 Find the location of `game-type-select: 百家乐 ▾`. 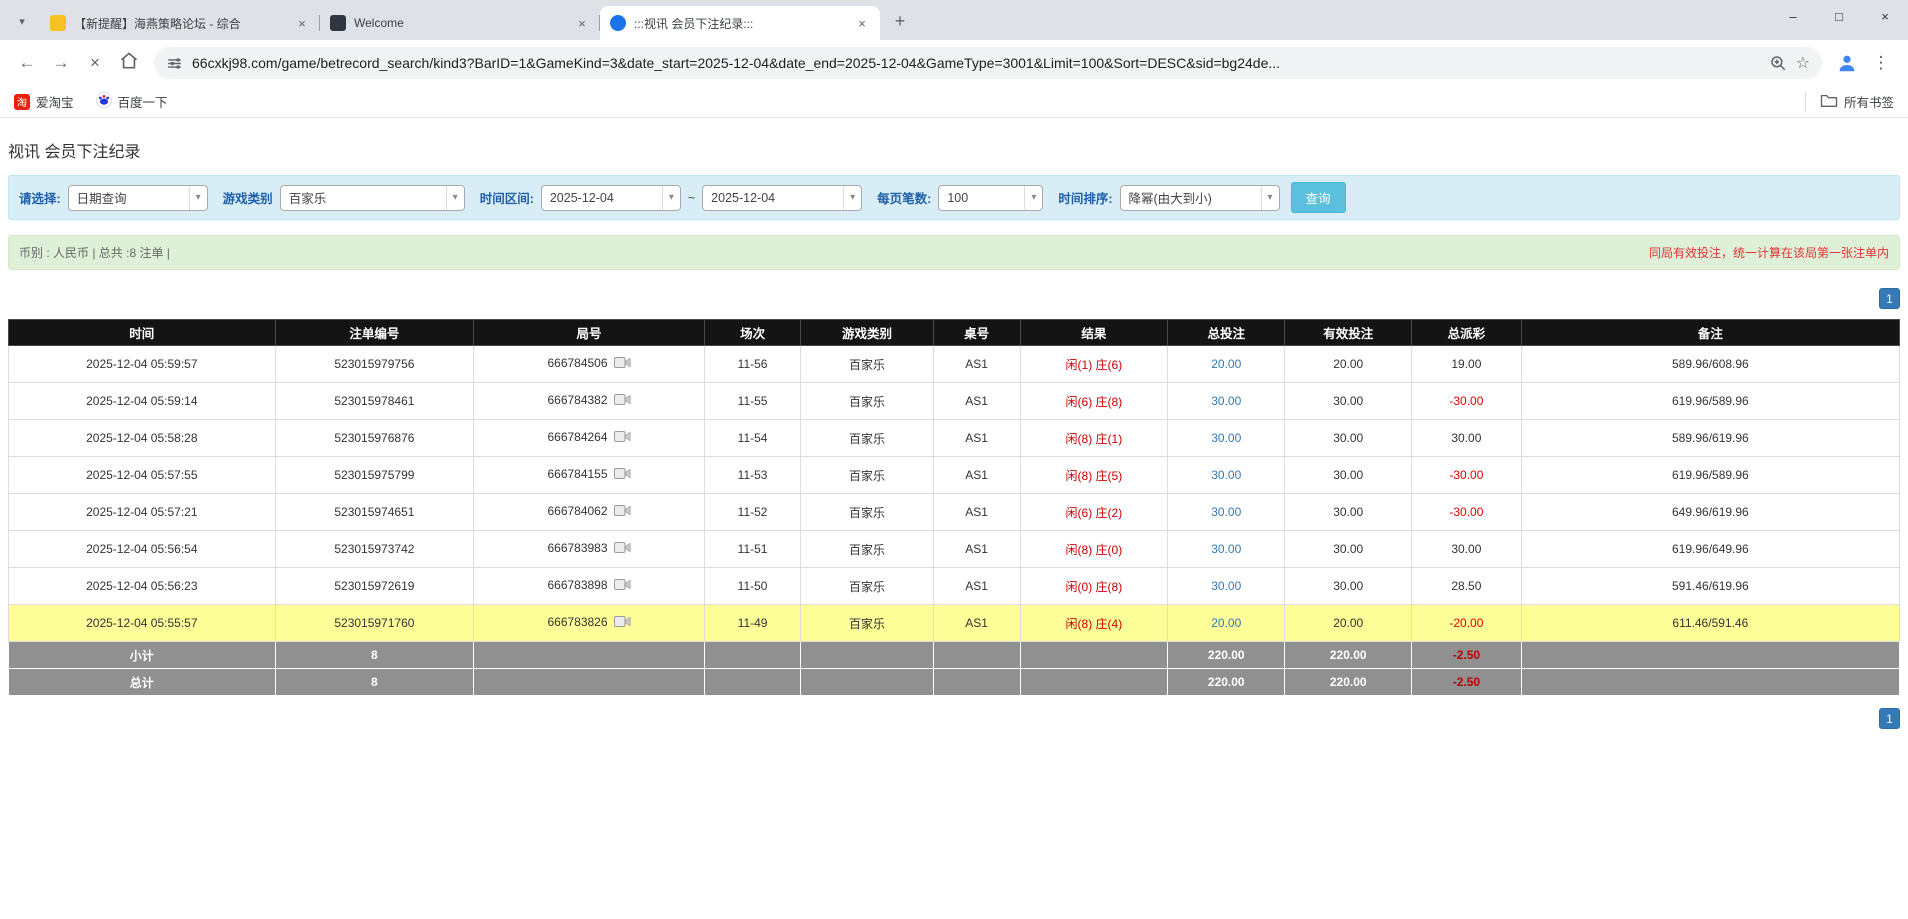

game-type-select: 百家乐 ▾ is located at coordinates (372, 197).